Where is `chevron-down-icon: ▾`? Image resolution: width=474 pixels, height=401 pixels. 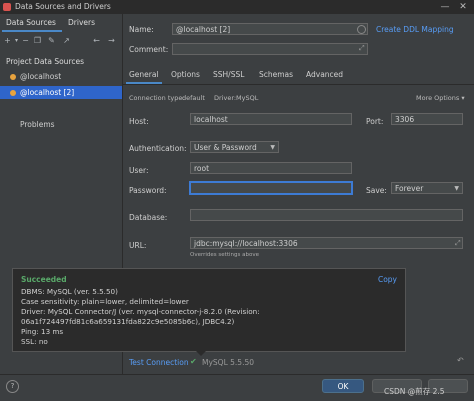
chevron-down-icon: ▾ is located at coordinates (463, 98).